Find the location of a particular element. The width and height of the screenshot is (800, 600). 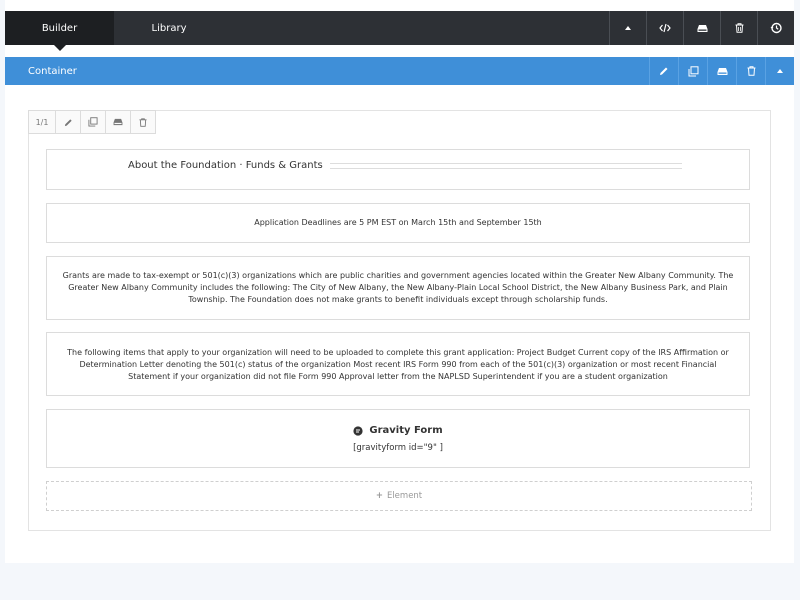

gravity-form-element: Gravity Form [gravityform id="9" ] is located at coordinates (398, 438).